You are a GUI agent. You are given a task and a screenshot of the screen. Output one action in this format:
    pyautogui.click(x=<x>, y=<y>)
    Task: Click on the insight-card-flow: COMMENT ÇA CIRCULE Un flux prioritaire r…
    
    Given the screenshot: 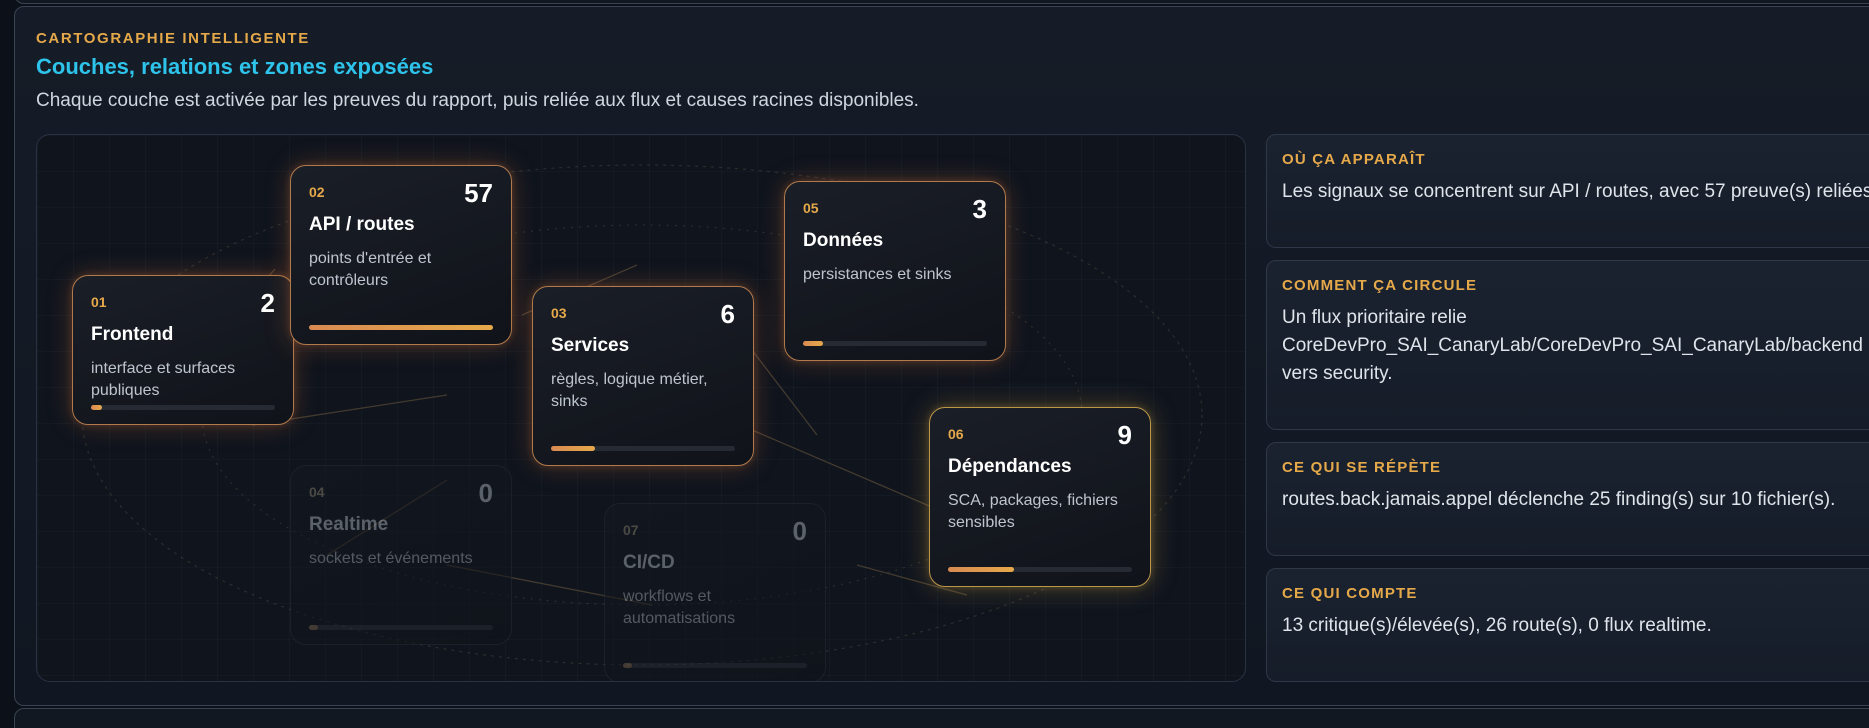 What is the action you would take?
    pyautogui.click(x=1567, y=345)
    